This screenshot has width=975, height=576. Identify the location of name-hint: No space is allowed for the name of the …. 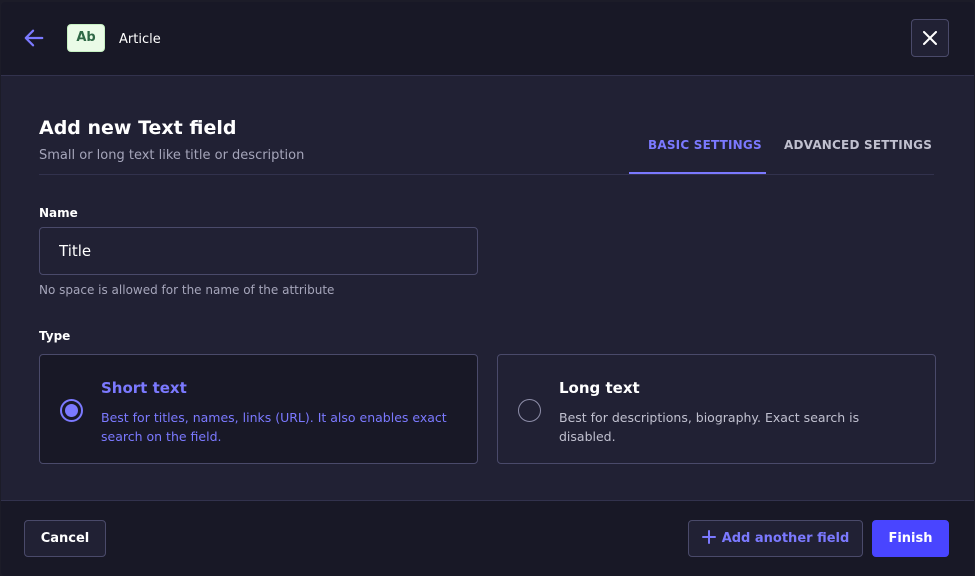
(187, 290).